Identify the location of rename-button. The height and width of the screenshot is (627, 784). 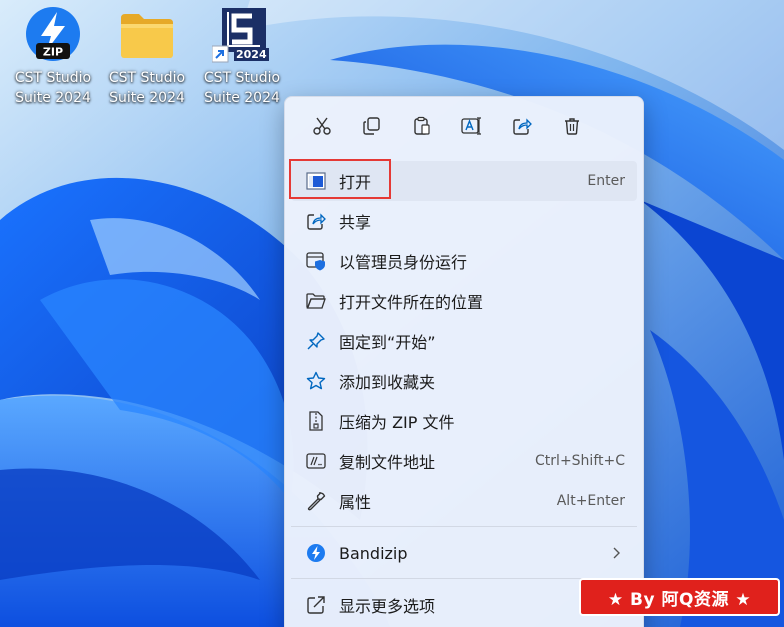
(472, 126).